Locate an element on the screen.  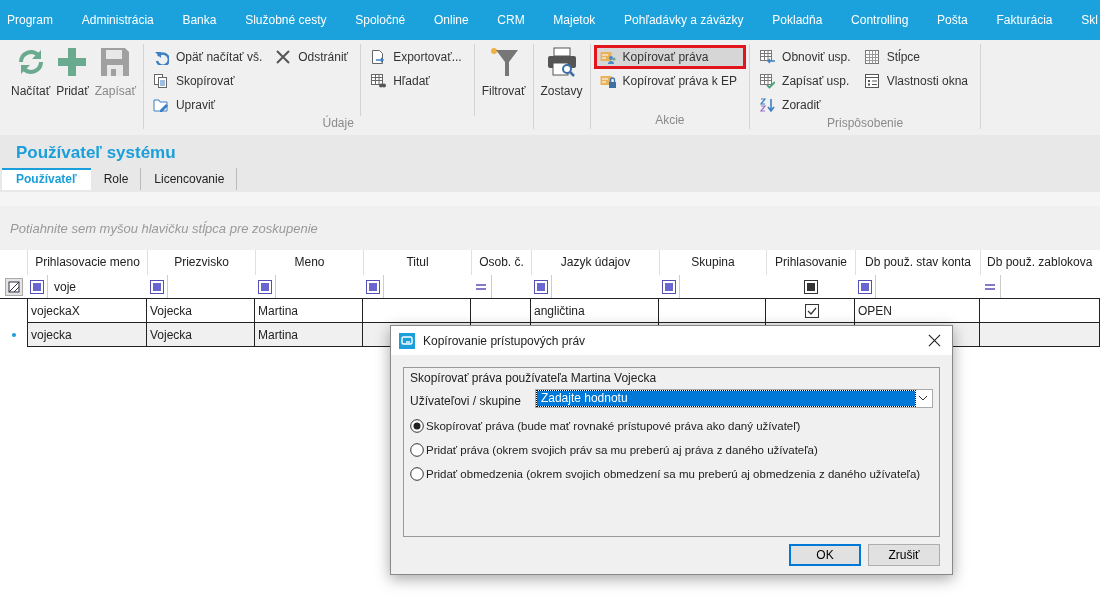
ribbon-button: Odstrániť is located at coordinates (313, 57).